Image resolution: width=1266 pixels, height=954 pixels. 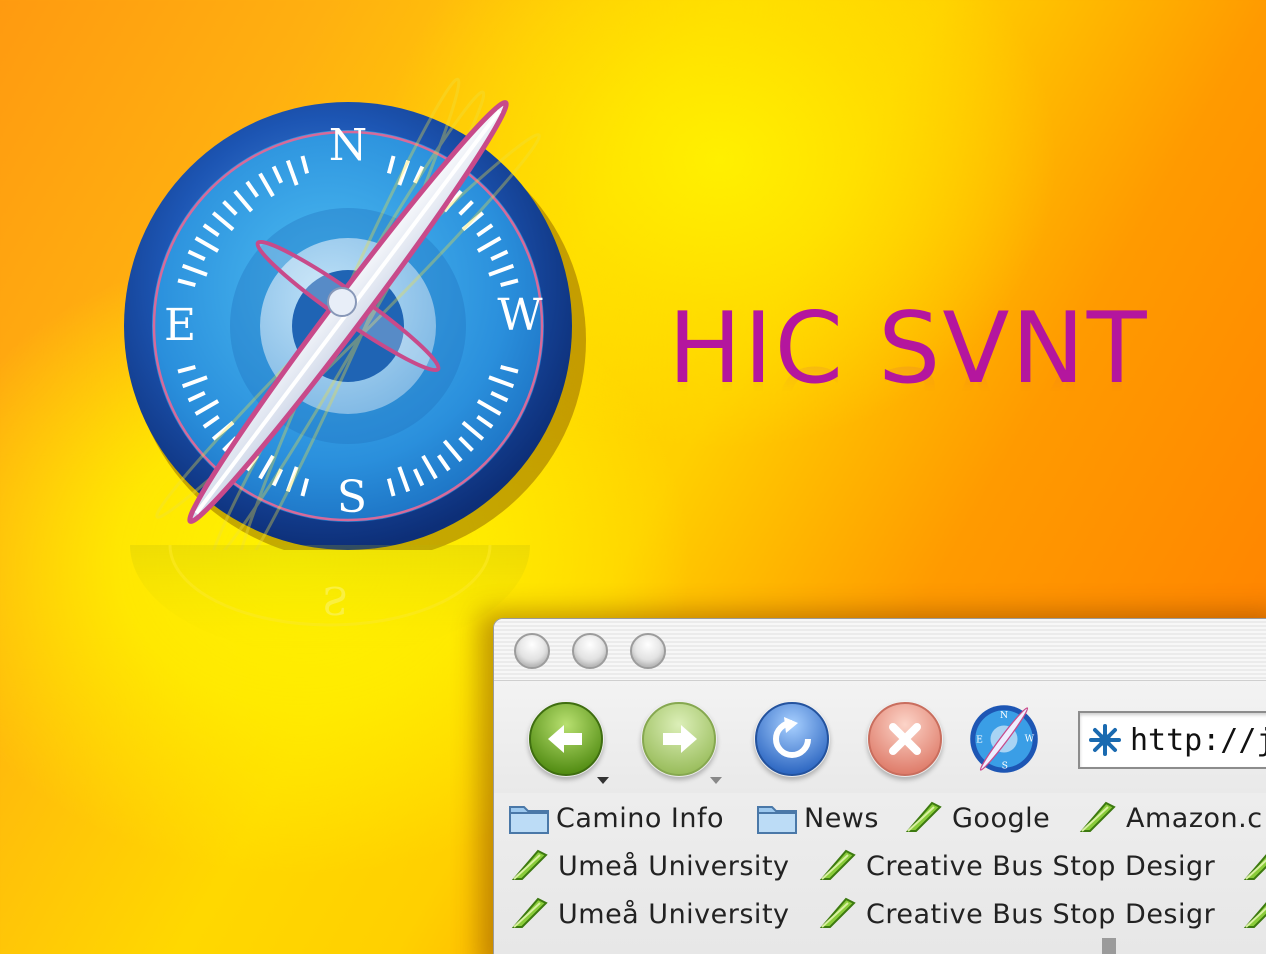 I want to click on bookmark-label: Camino Info, so click(x=640, y=818).